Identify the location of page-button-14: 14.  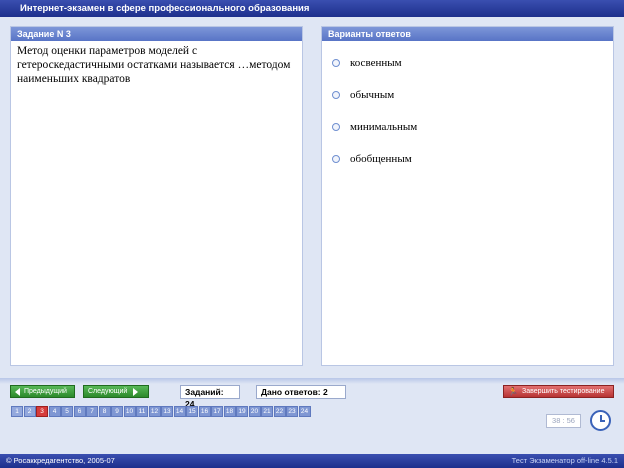
(179, 411).